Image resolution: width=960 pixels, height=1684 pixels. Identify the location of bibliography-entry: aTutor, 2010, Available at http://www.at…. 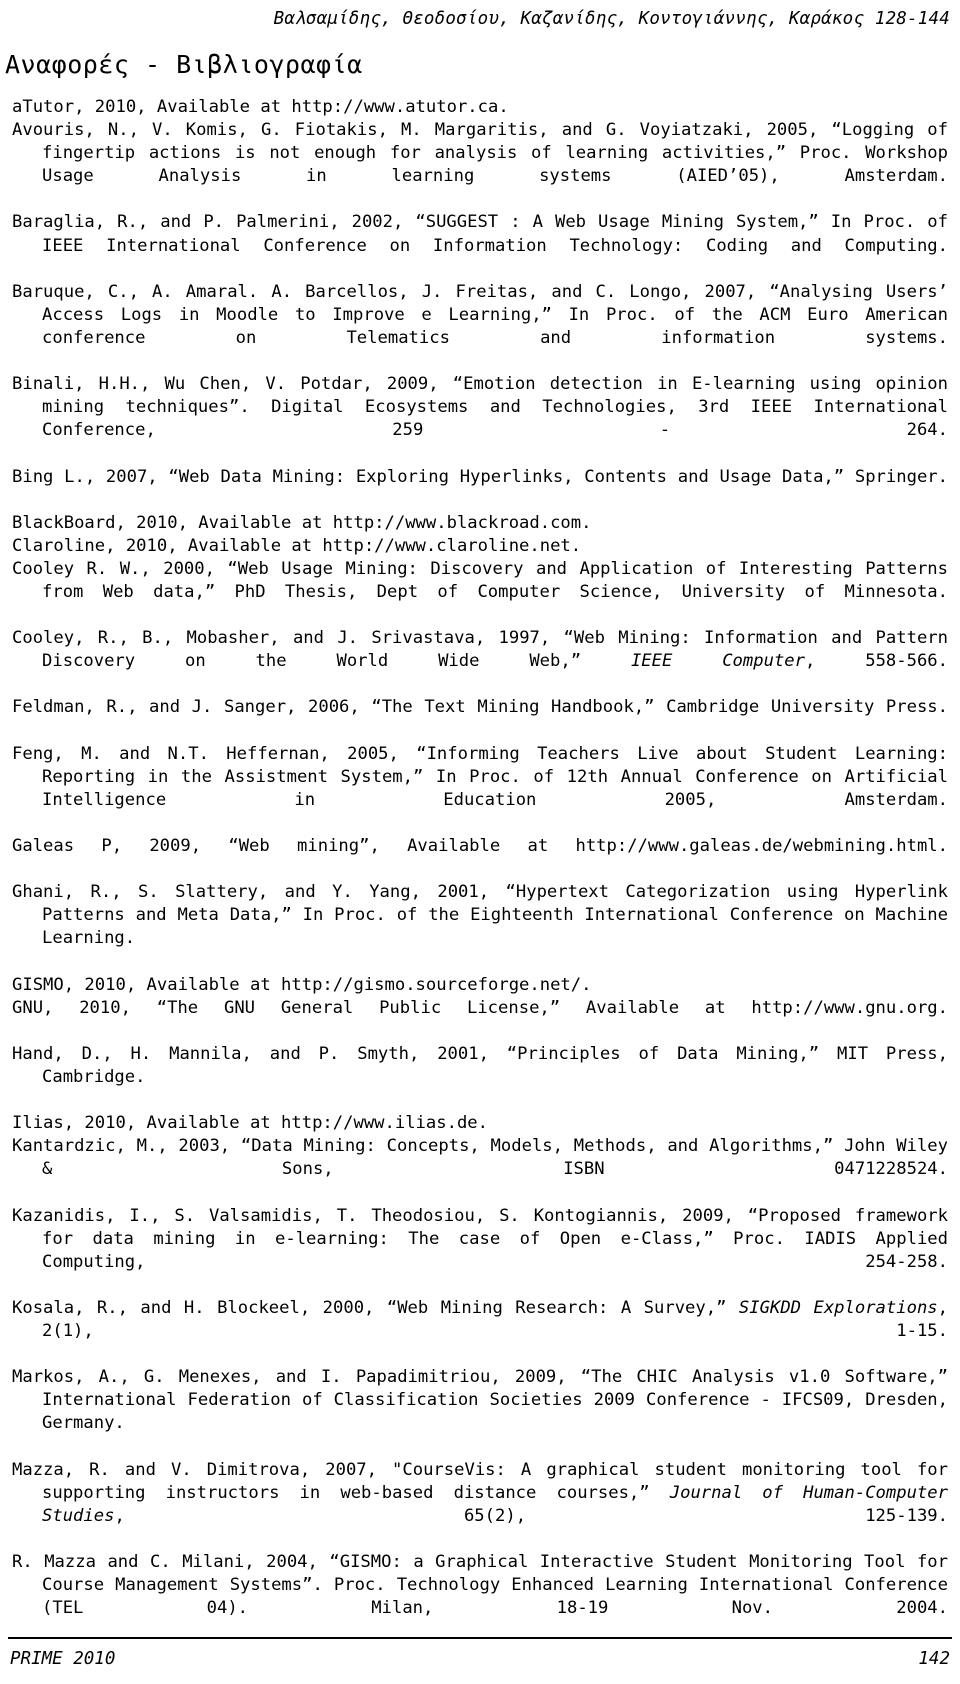
(260, 107).